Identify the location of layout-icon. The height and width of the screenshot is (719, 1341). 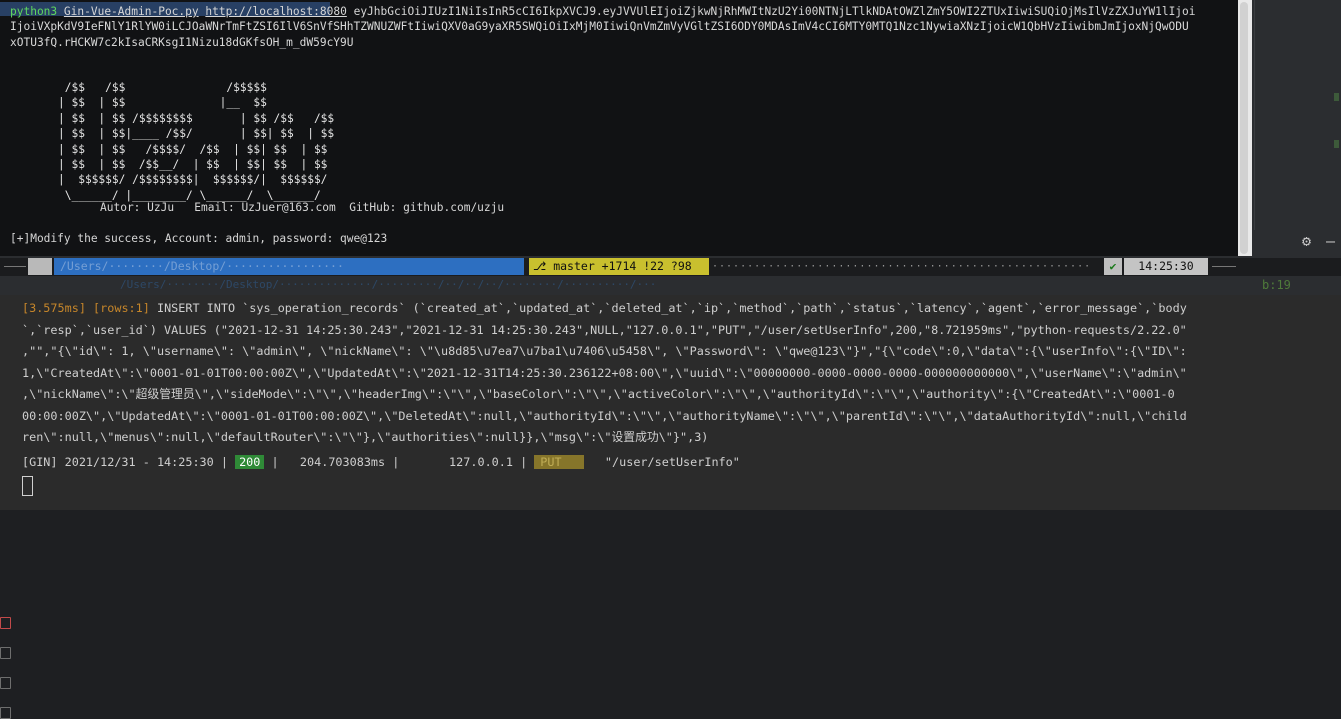
(5, 653).